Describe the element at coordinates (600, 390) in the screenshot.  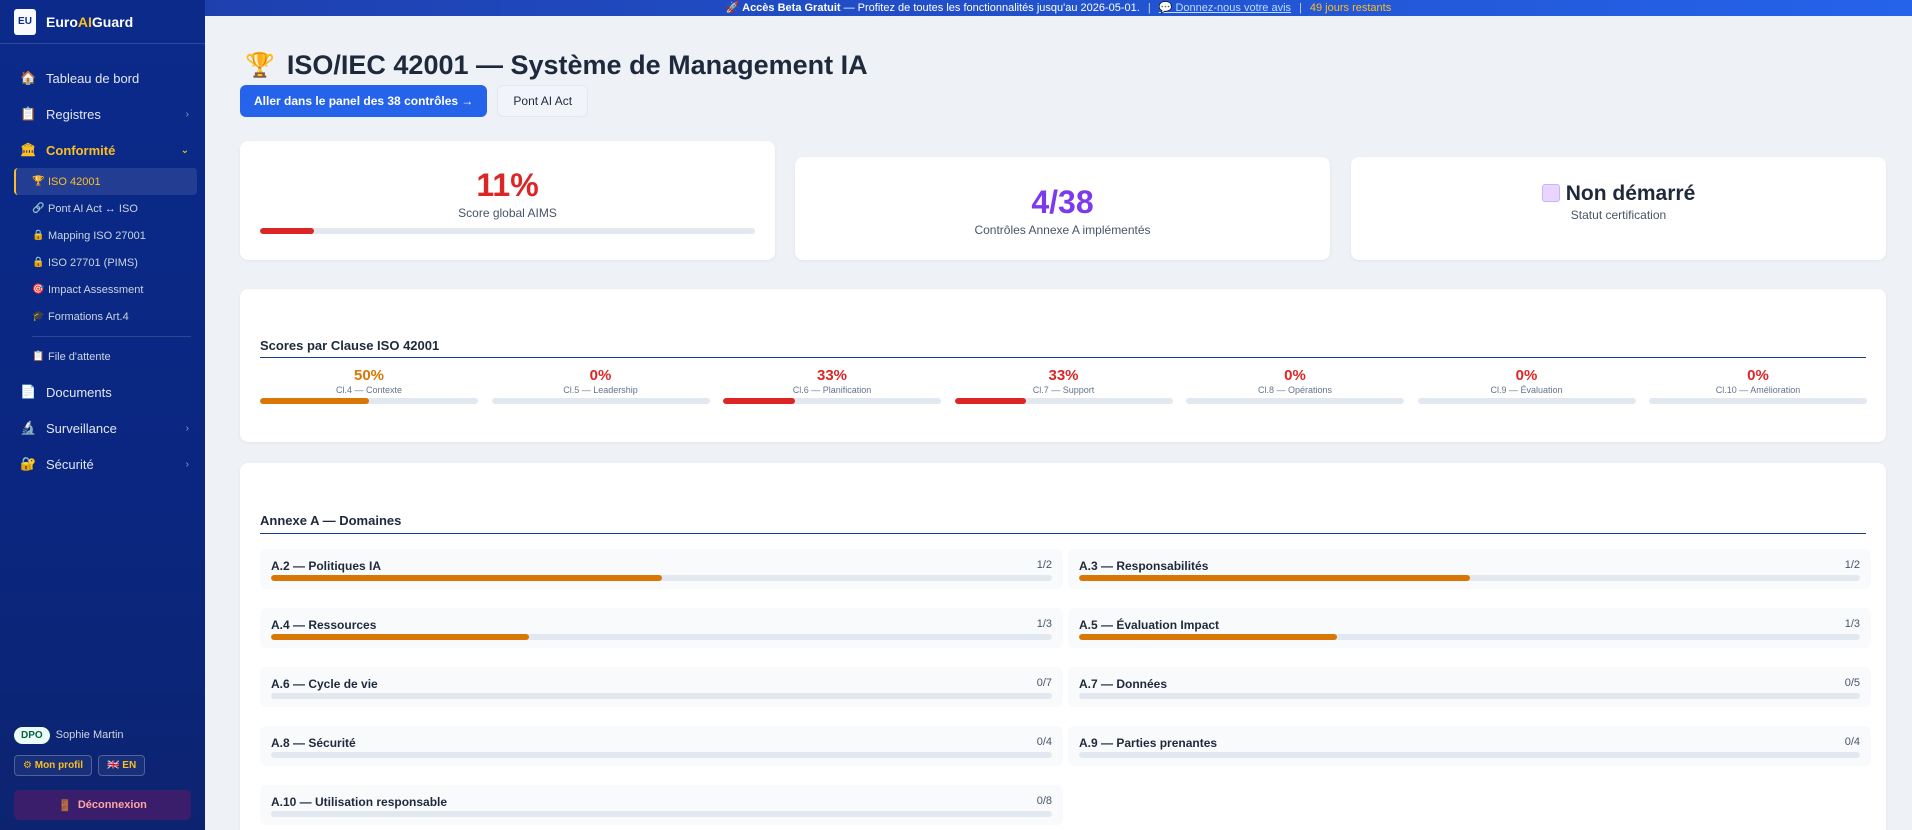
I see `clause-label: Cl.5 — Leadership` at that location.